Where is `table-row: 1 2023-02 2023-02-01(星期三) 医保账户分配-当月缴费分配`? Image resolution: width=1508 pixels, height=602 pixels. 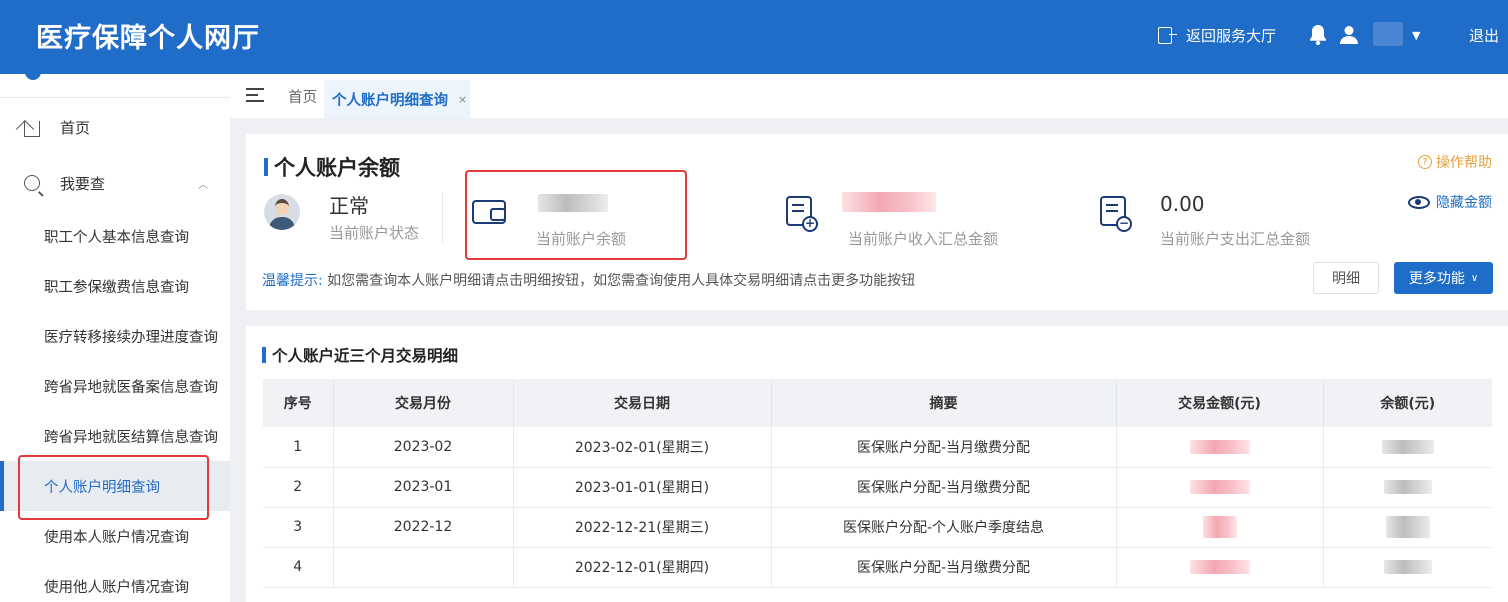
table-row: 1 2023-02 2023-02-01(星期三) 医保账户分配-当月缴费分配 is located at coordinates (877, 447).